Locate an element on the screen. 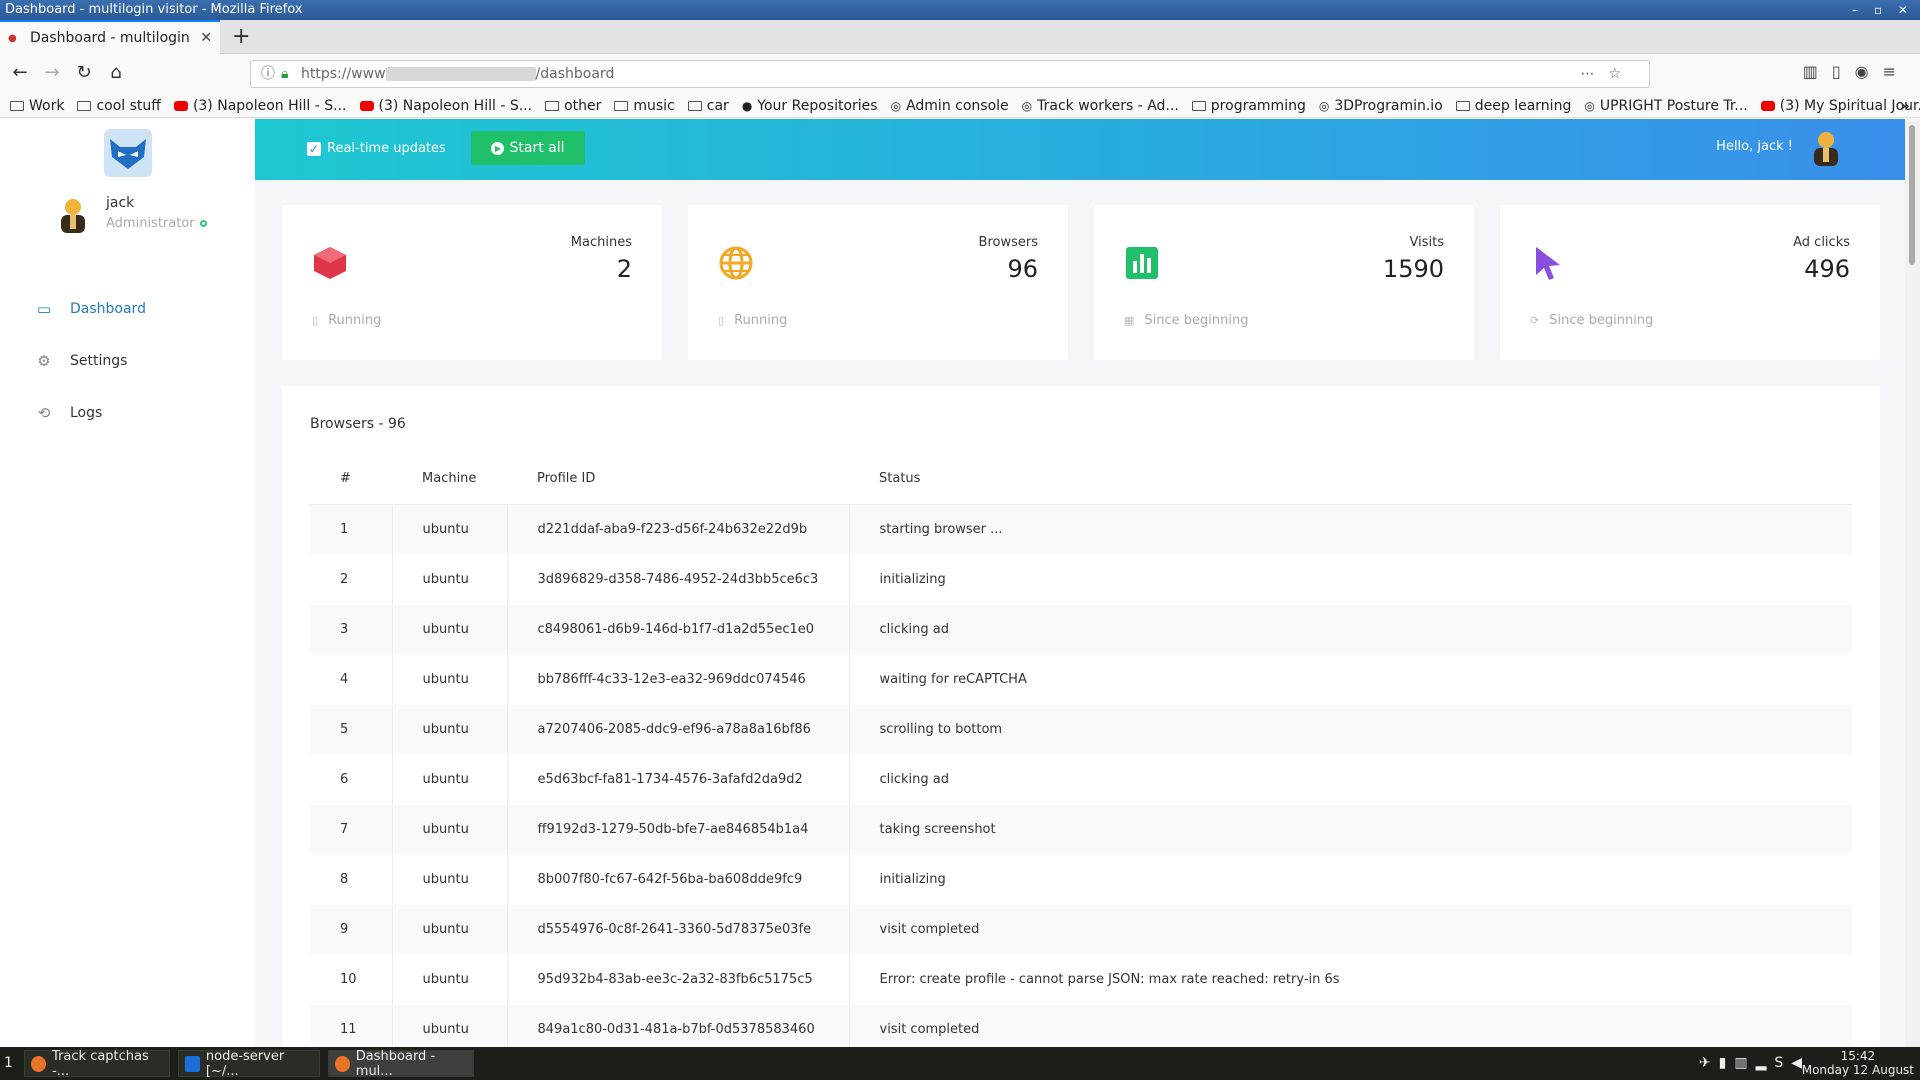 The height and width of the screenshot is (1080, 1920). bookmark-item: deep learning is located at coordinates (1513, 106).